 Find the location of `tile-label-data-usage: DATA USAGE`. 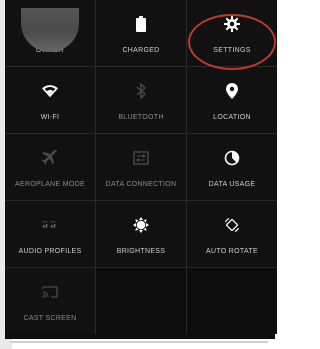

tile-label-data-usage: DATA USAGE is located at coordinates (232, 184).